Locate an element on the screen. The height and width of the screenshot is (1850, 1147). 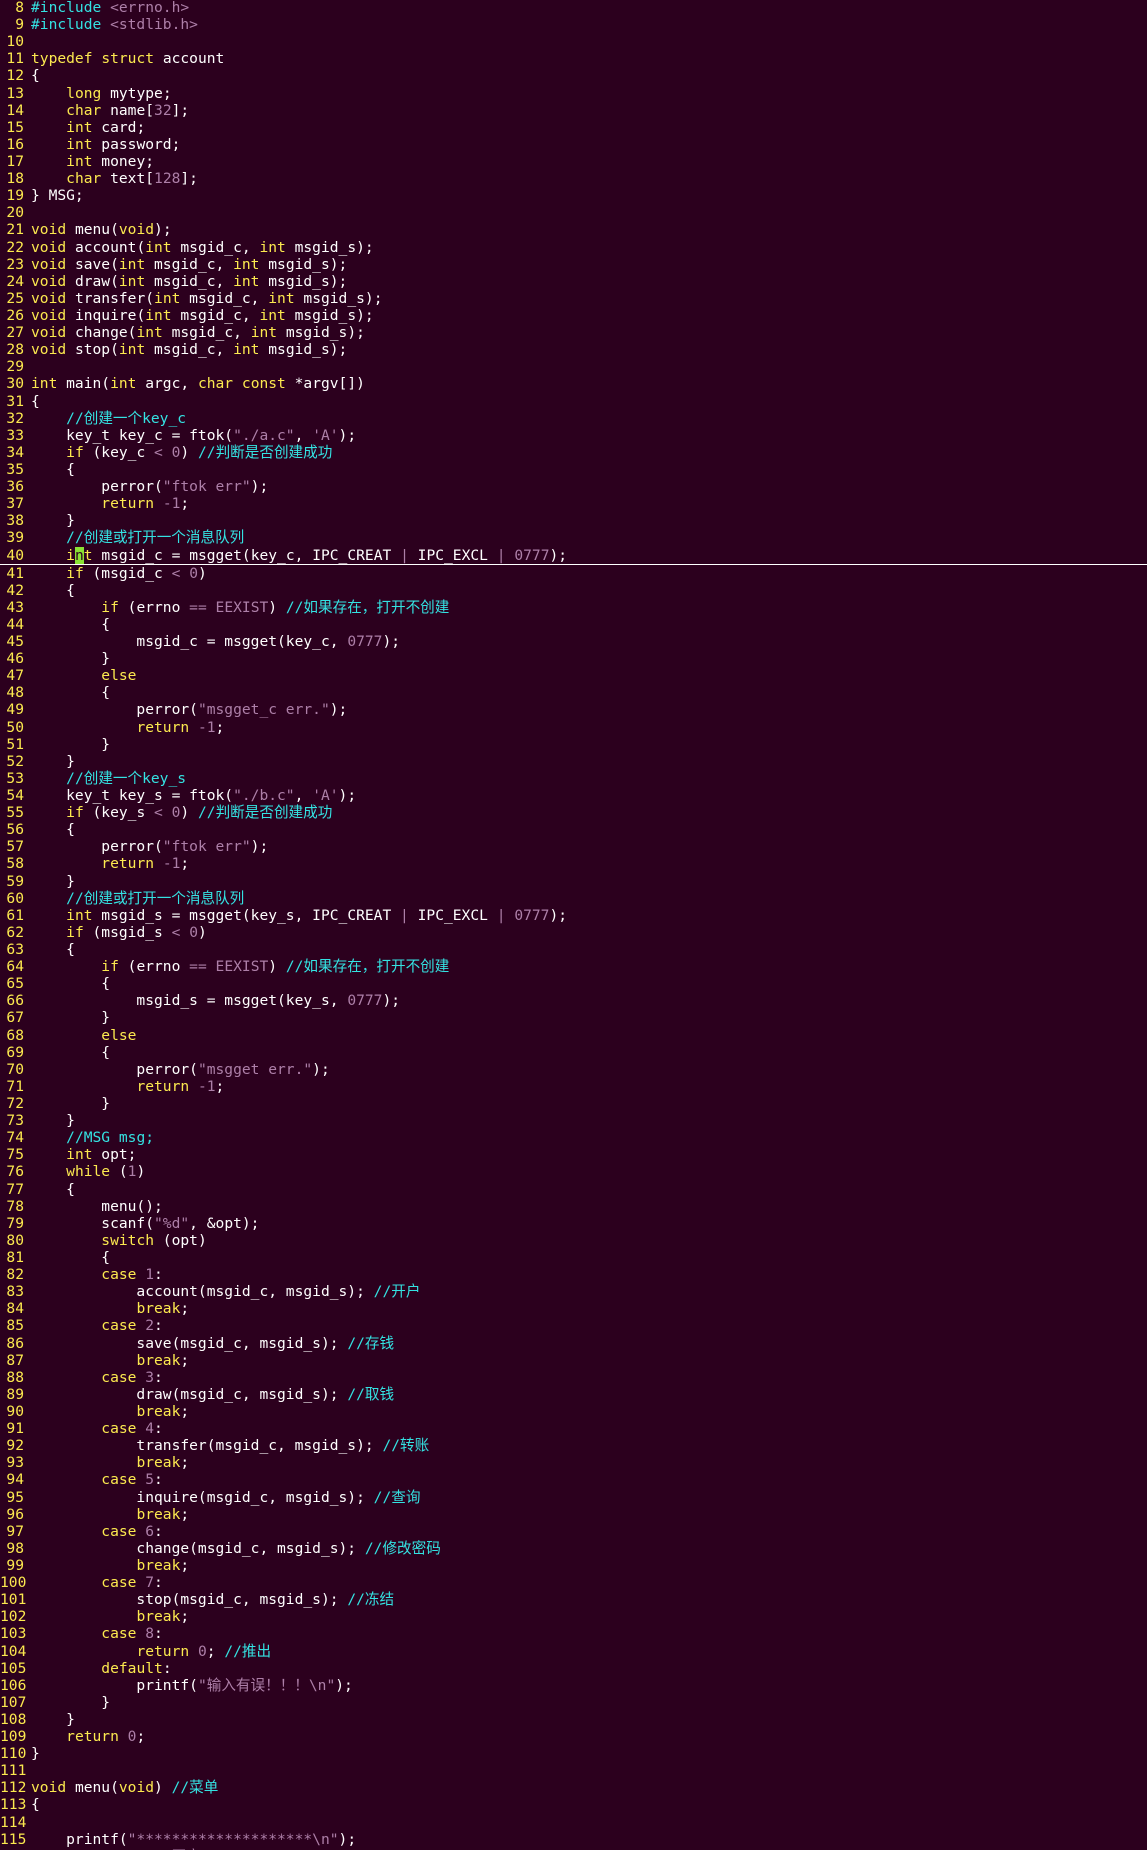
code-text: case 5: is located at coordinates (97, 1479).